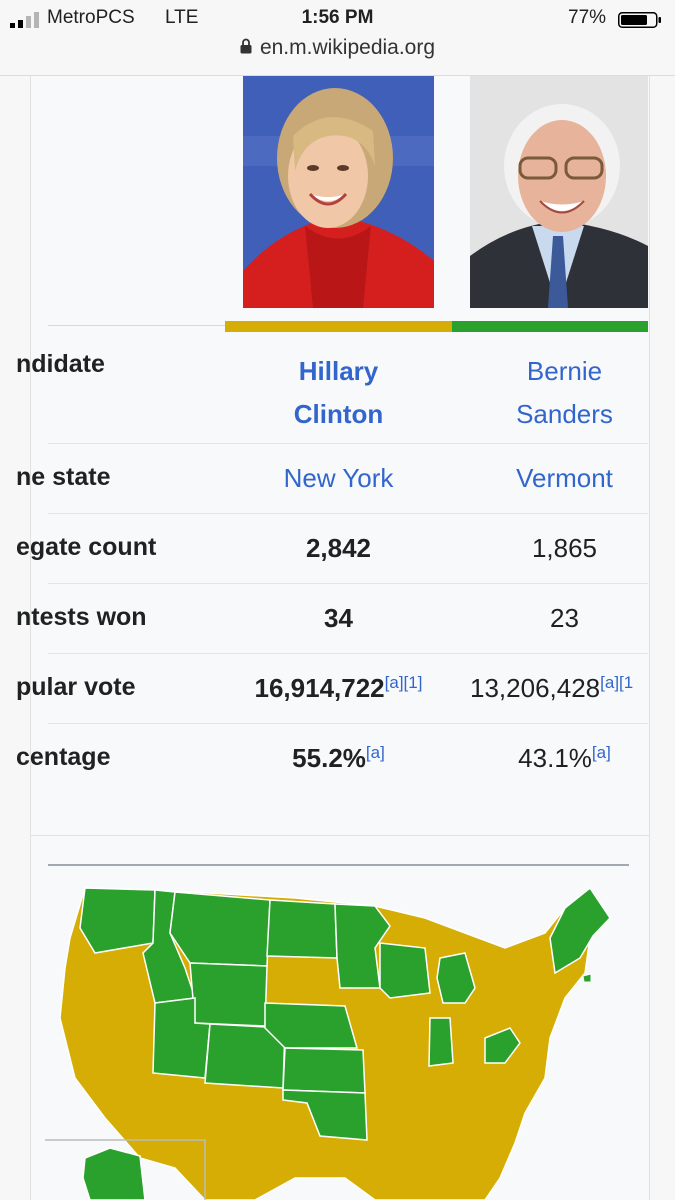 The image size is (675, 1200). I want to click on kansas-state, so click(324, 1070).